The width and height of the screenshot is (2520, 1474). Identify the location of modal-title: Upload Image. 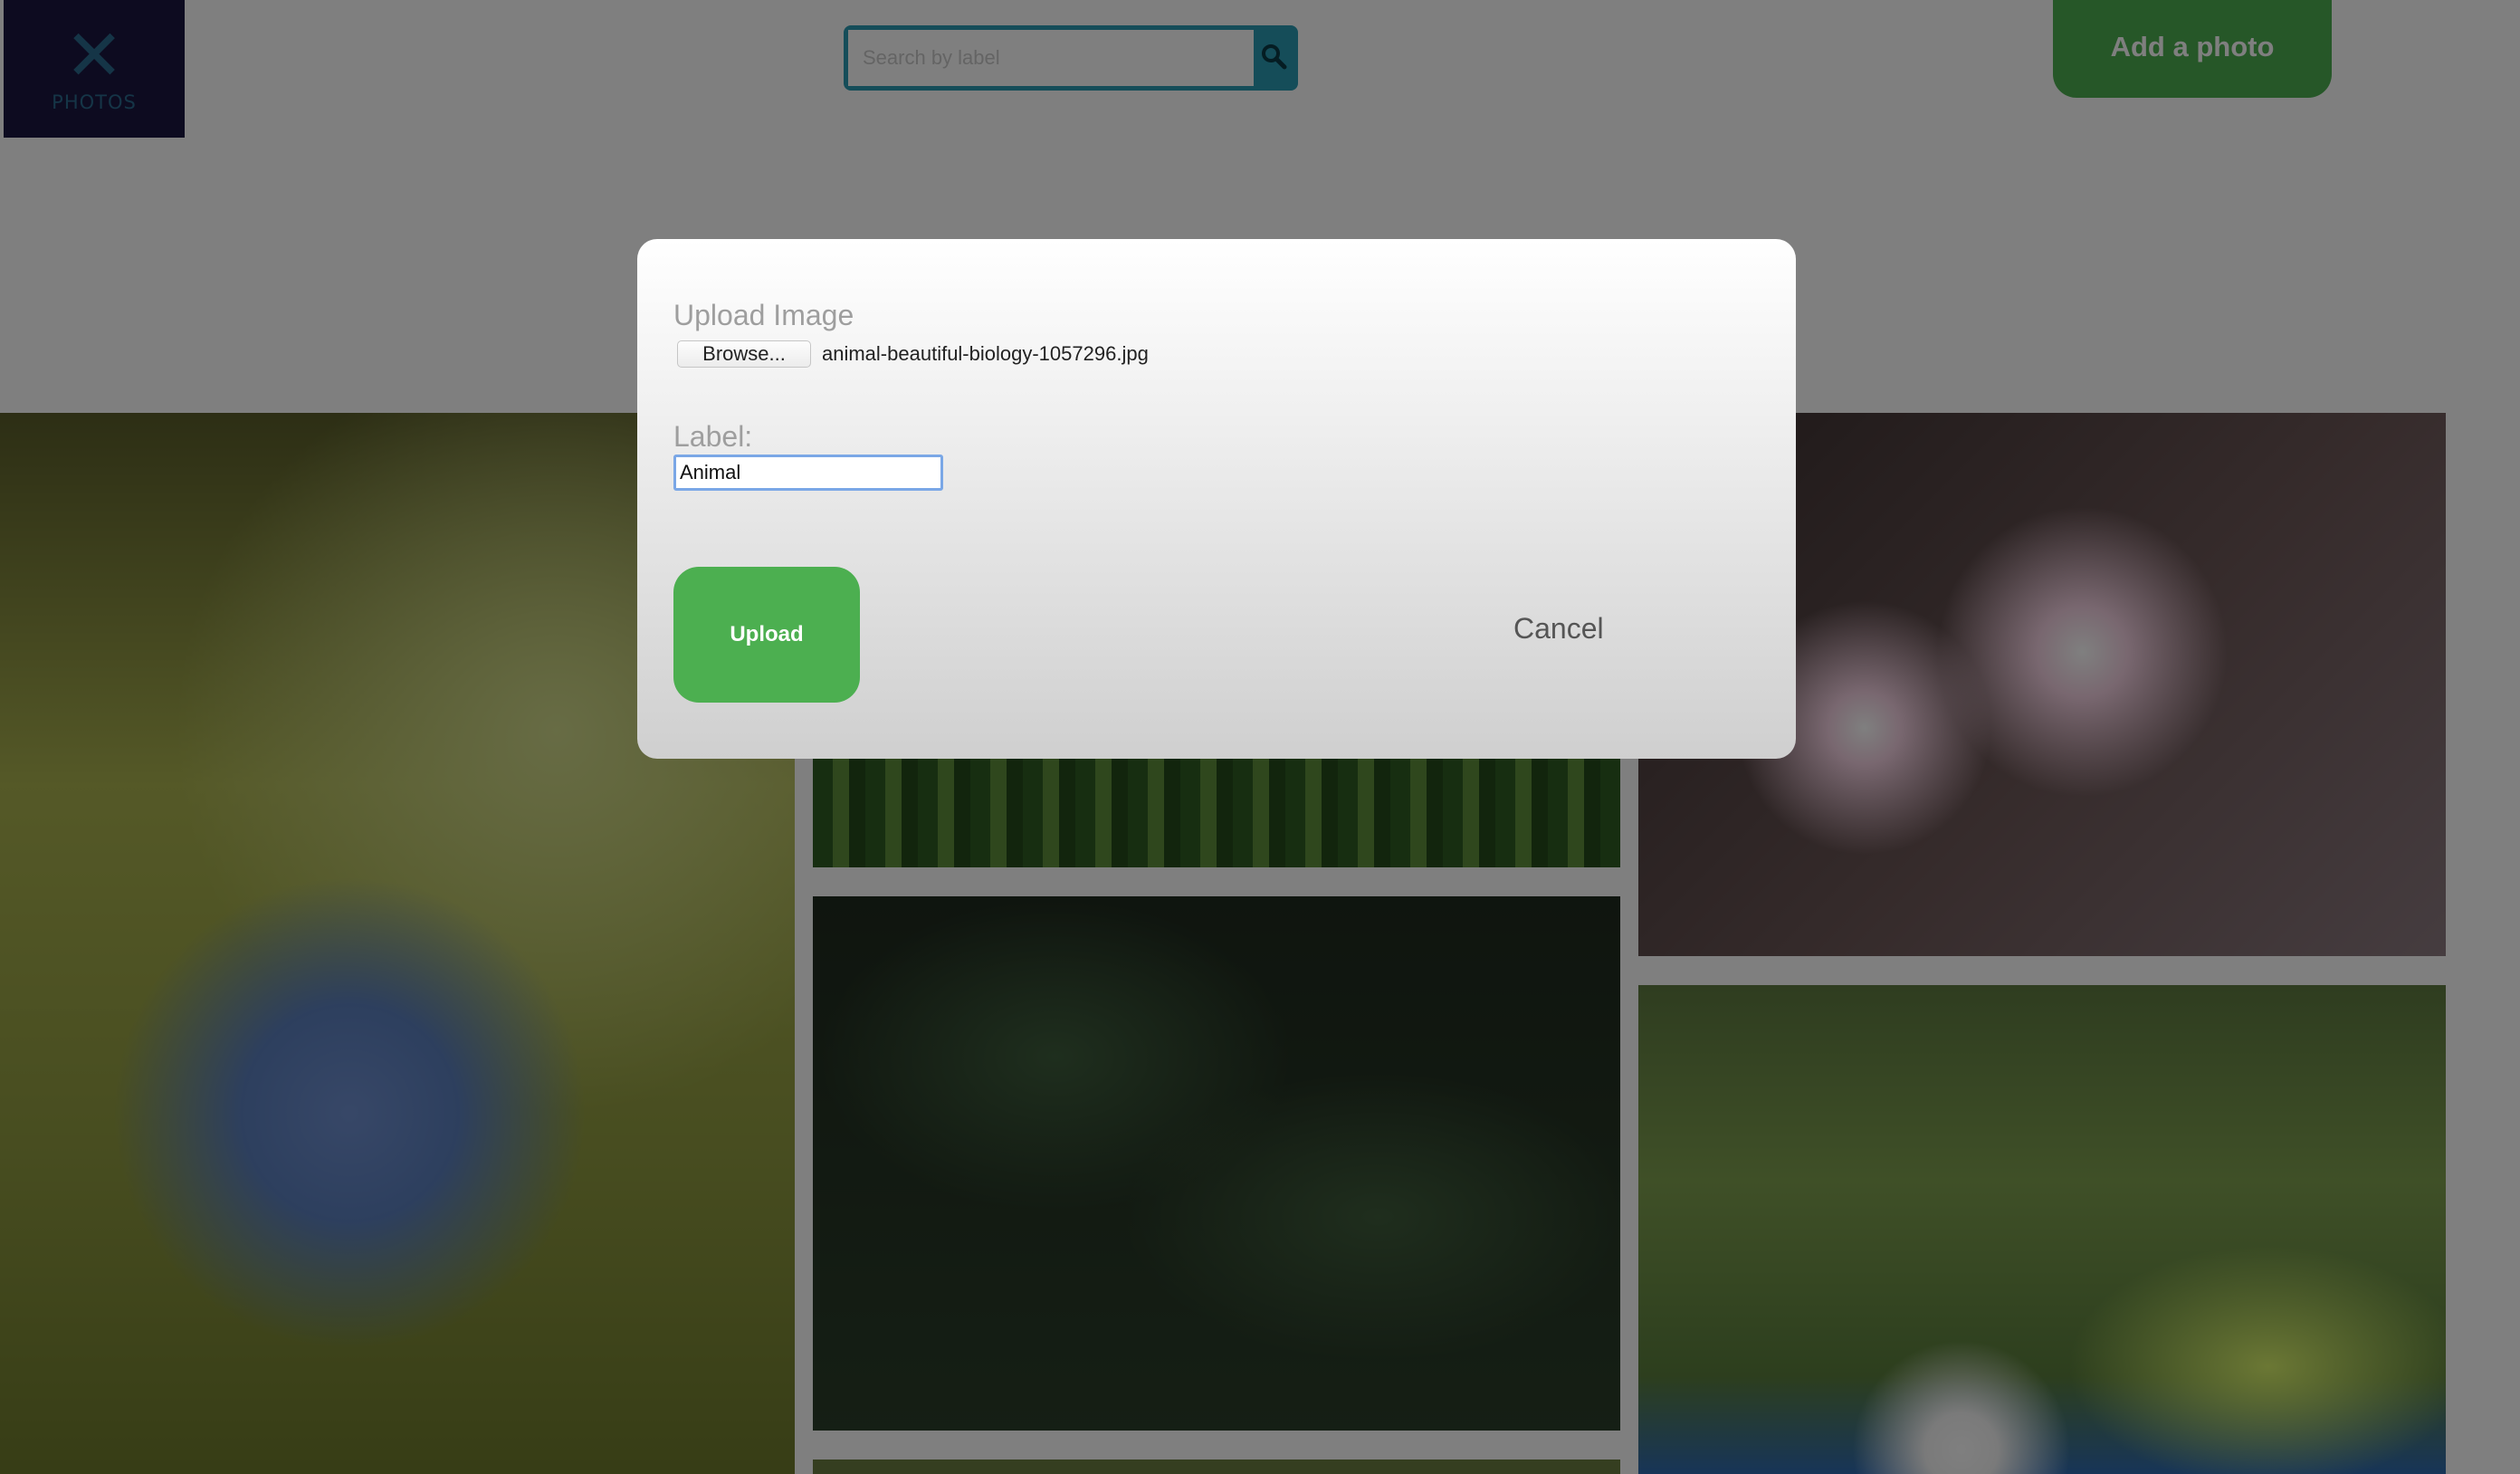
(764, 315).